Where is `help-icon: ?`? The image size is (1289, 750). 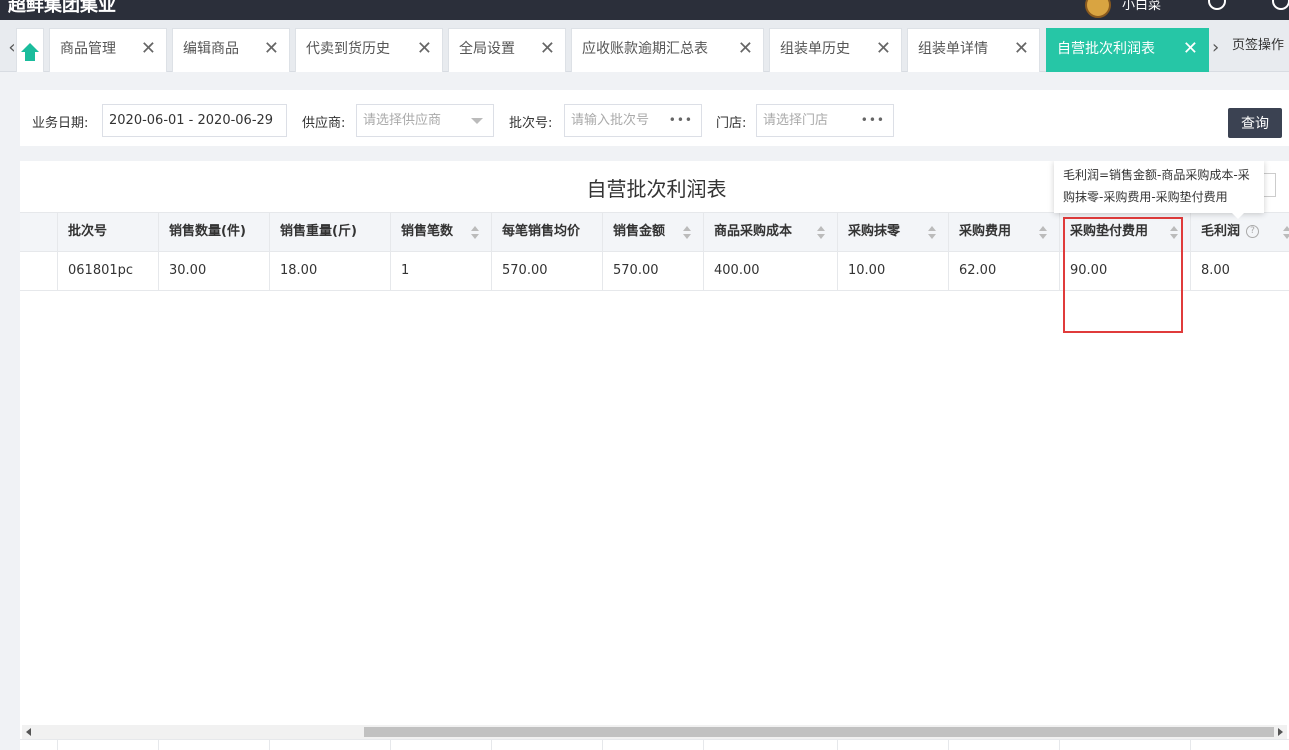
help-icon: ? is located at coordinates (1253, 231).